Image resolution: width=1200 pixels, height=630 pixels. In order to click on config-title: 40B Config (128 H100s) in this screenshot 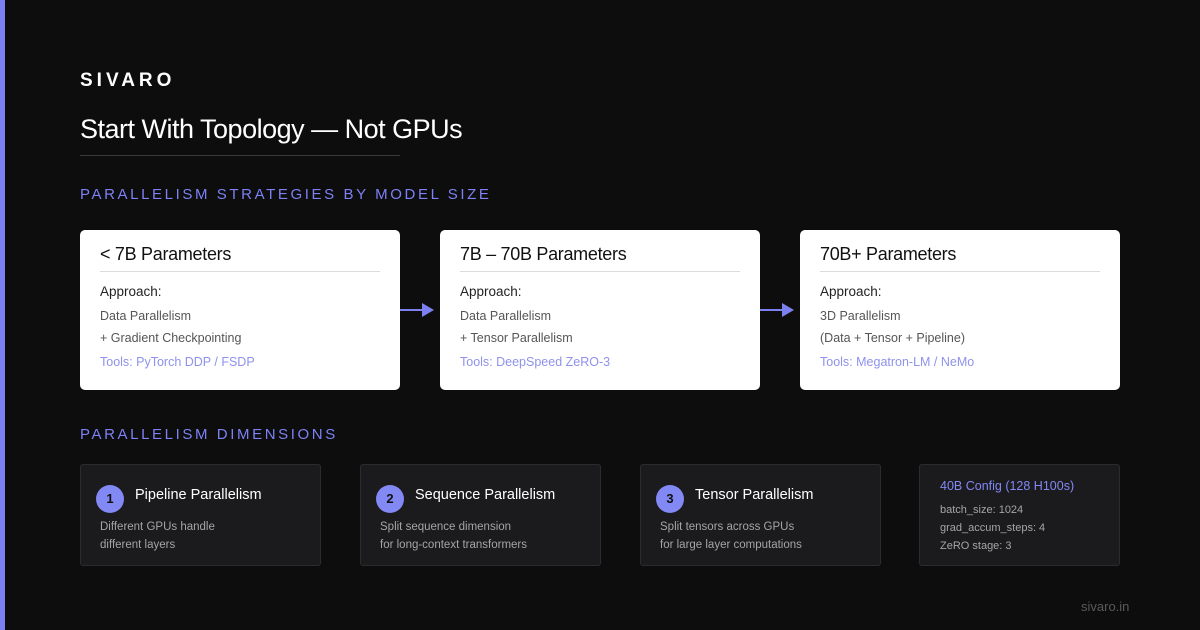, I will do `click(1007, 486)`.